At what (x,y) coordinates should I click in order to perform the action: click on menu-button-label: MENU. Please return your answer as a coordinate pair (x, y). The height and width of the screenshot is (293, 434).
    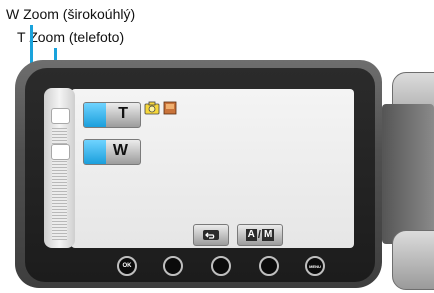
    Looking at the image, I should click on (315, 266).